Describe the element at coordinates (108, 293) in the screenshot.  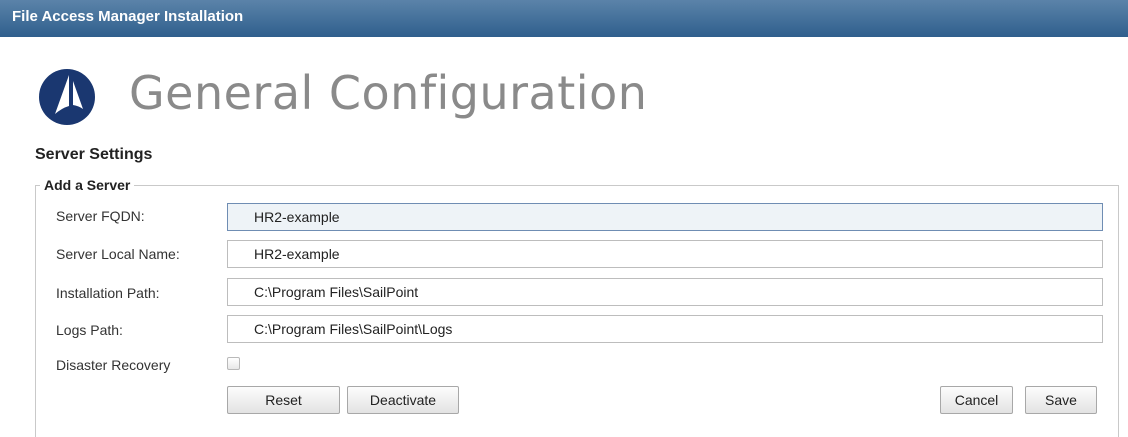
I see `installation-path-label: Installation Path:` at that location.